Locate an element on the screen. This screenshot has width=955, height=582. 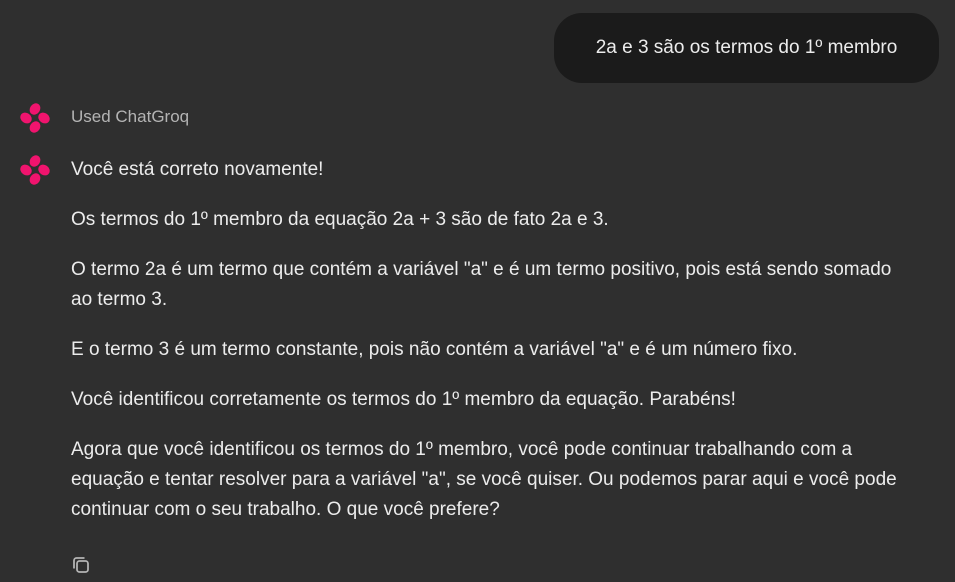
user-message-bubble: 2a e 3 são os termos do 1º membro is located at coordinates (746, 48).